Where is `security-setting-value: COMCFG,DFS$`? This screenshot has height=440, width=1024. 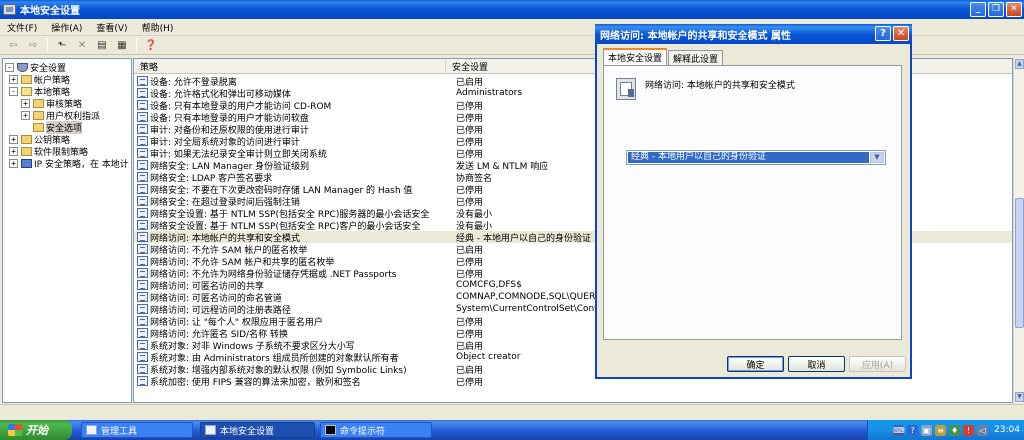 security-setting-value: COMCFG,DFS$ is located at coordinates (489, 285).